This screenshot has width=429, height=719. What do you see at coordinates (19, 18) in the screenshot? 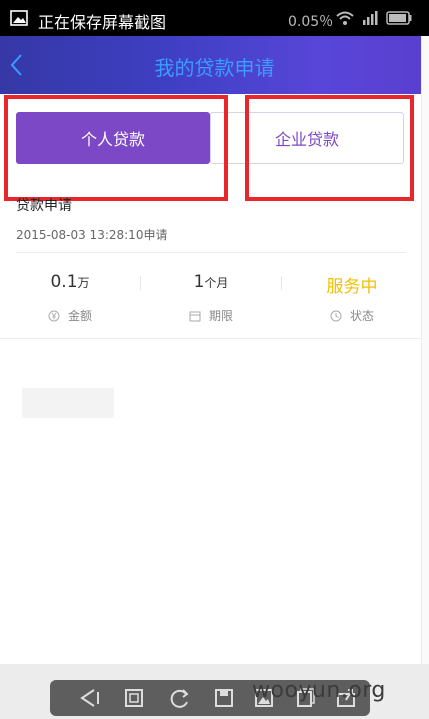
I see `image-icon` at bounding box center [19, 18].